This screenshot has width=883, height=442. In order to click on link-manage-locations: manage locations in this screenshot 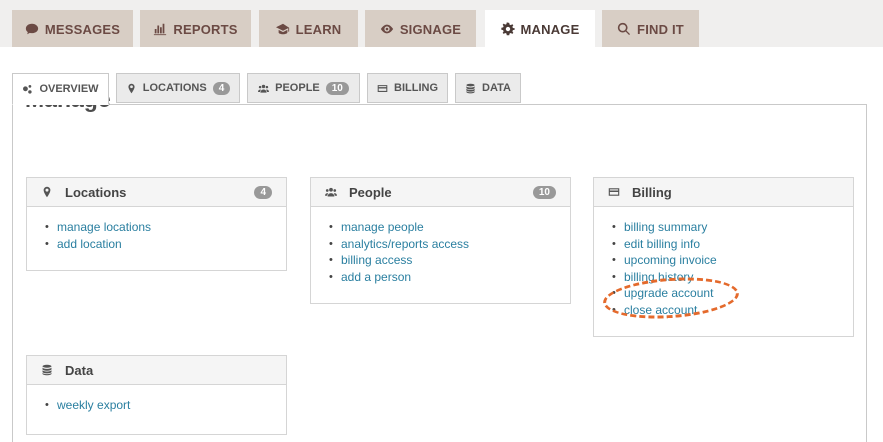, I will do `click(165, 227)`.